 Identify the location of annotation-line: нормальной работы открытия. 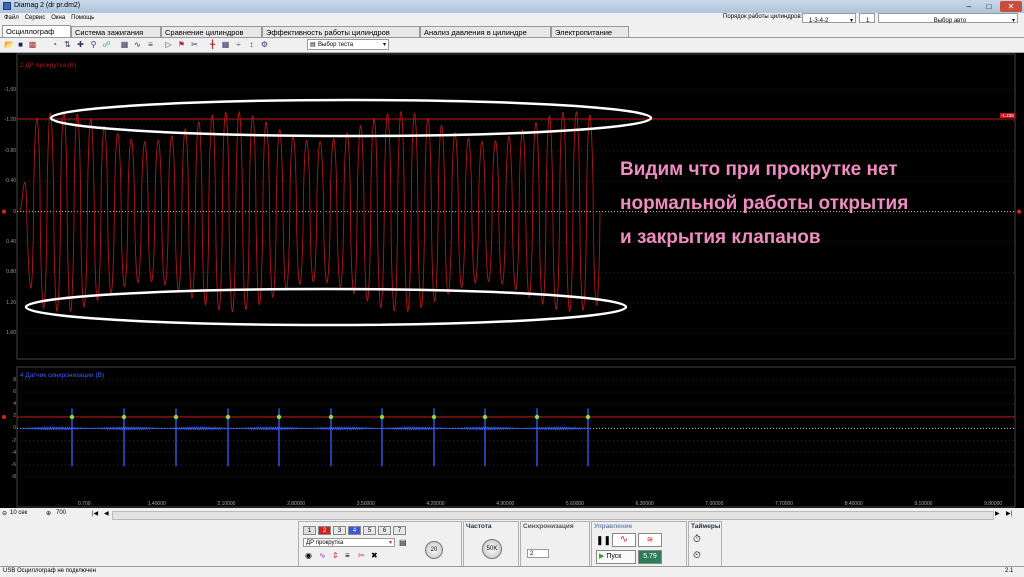
(764, 203).